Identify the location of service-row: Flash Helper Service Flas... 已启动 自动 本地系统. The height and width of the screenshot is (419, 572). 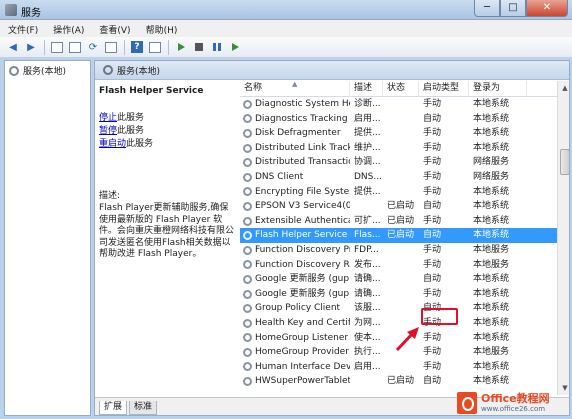
(398, 235).